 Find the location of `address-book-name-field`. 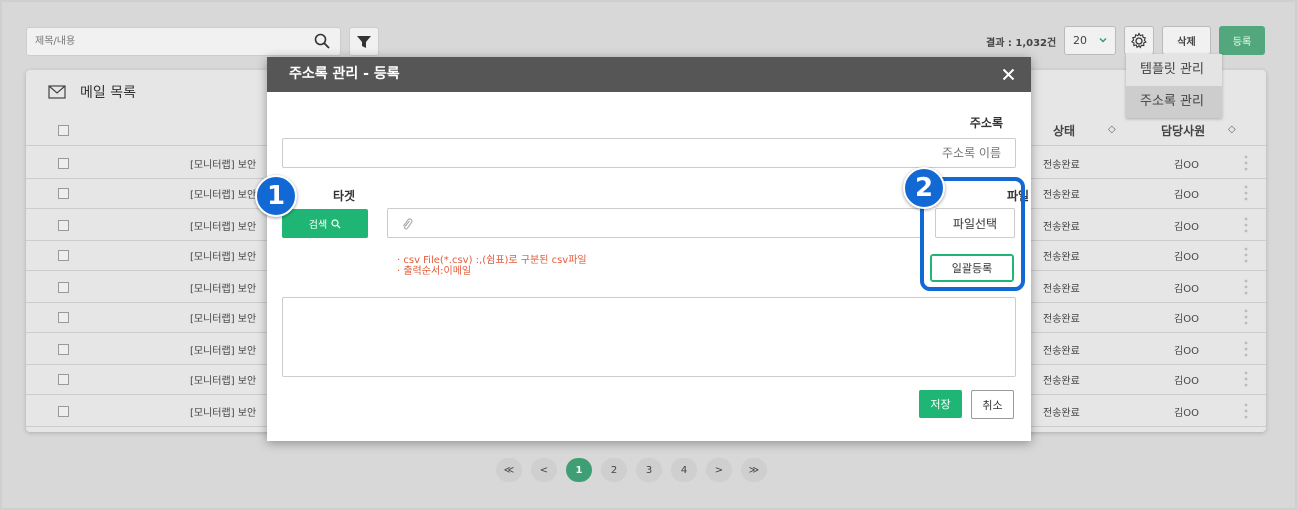

address-book-name-field is located at coordinates (649, 153).